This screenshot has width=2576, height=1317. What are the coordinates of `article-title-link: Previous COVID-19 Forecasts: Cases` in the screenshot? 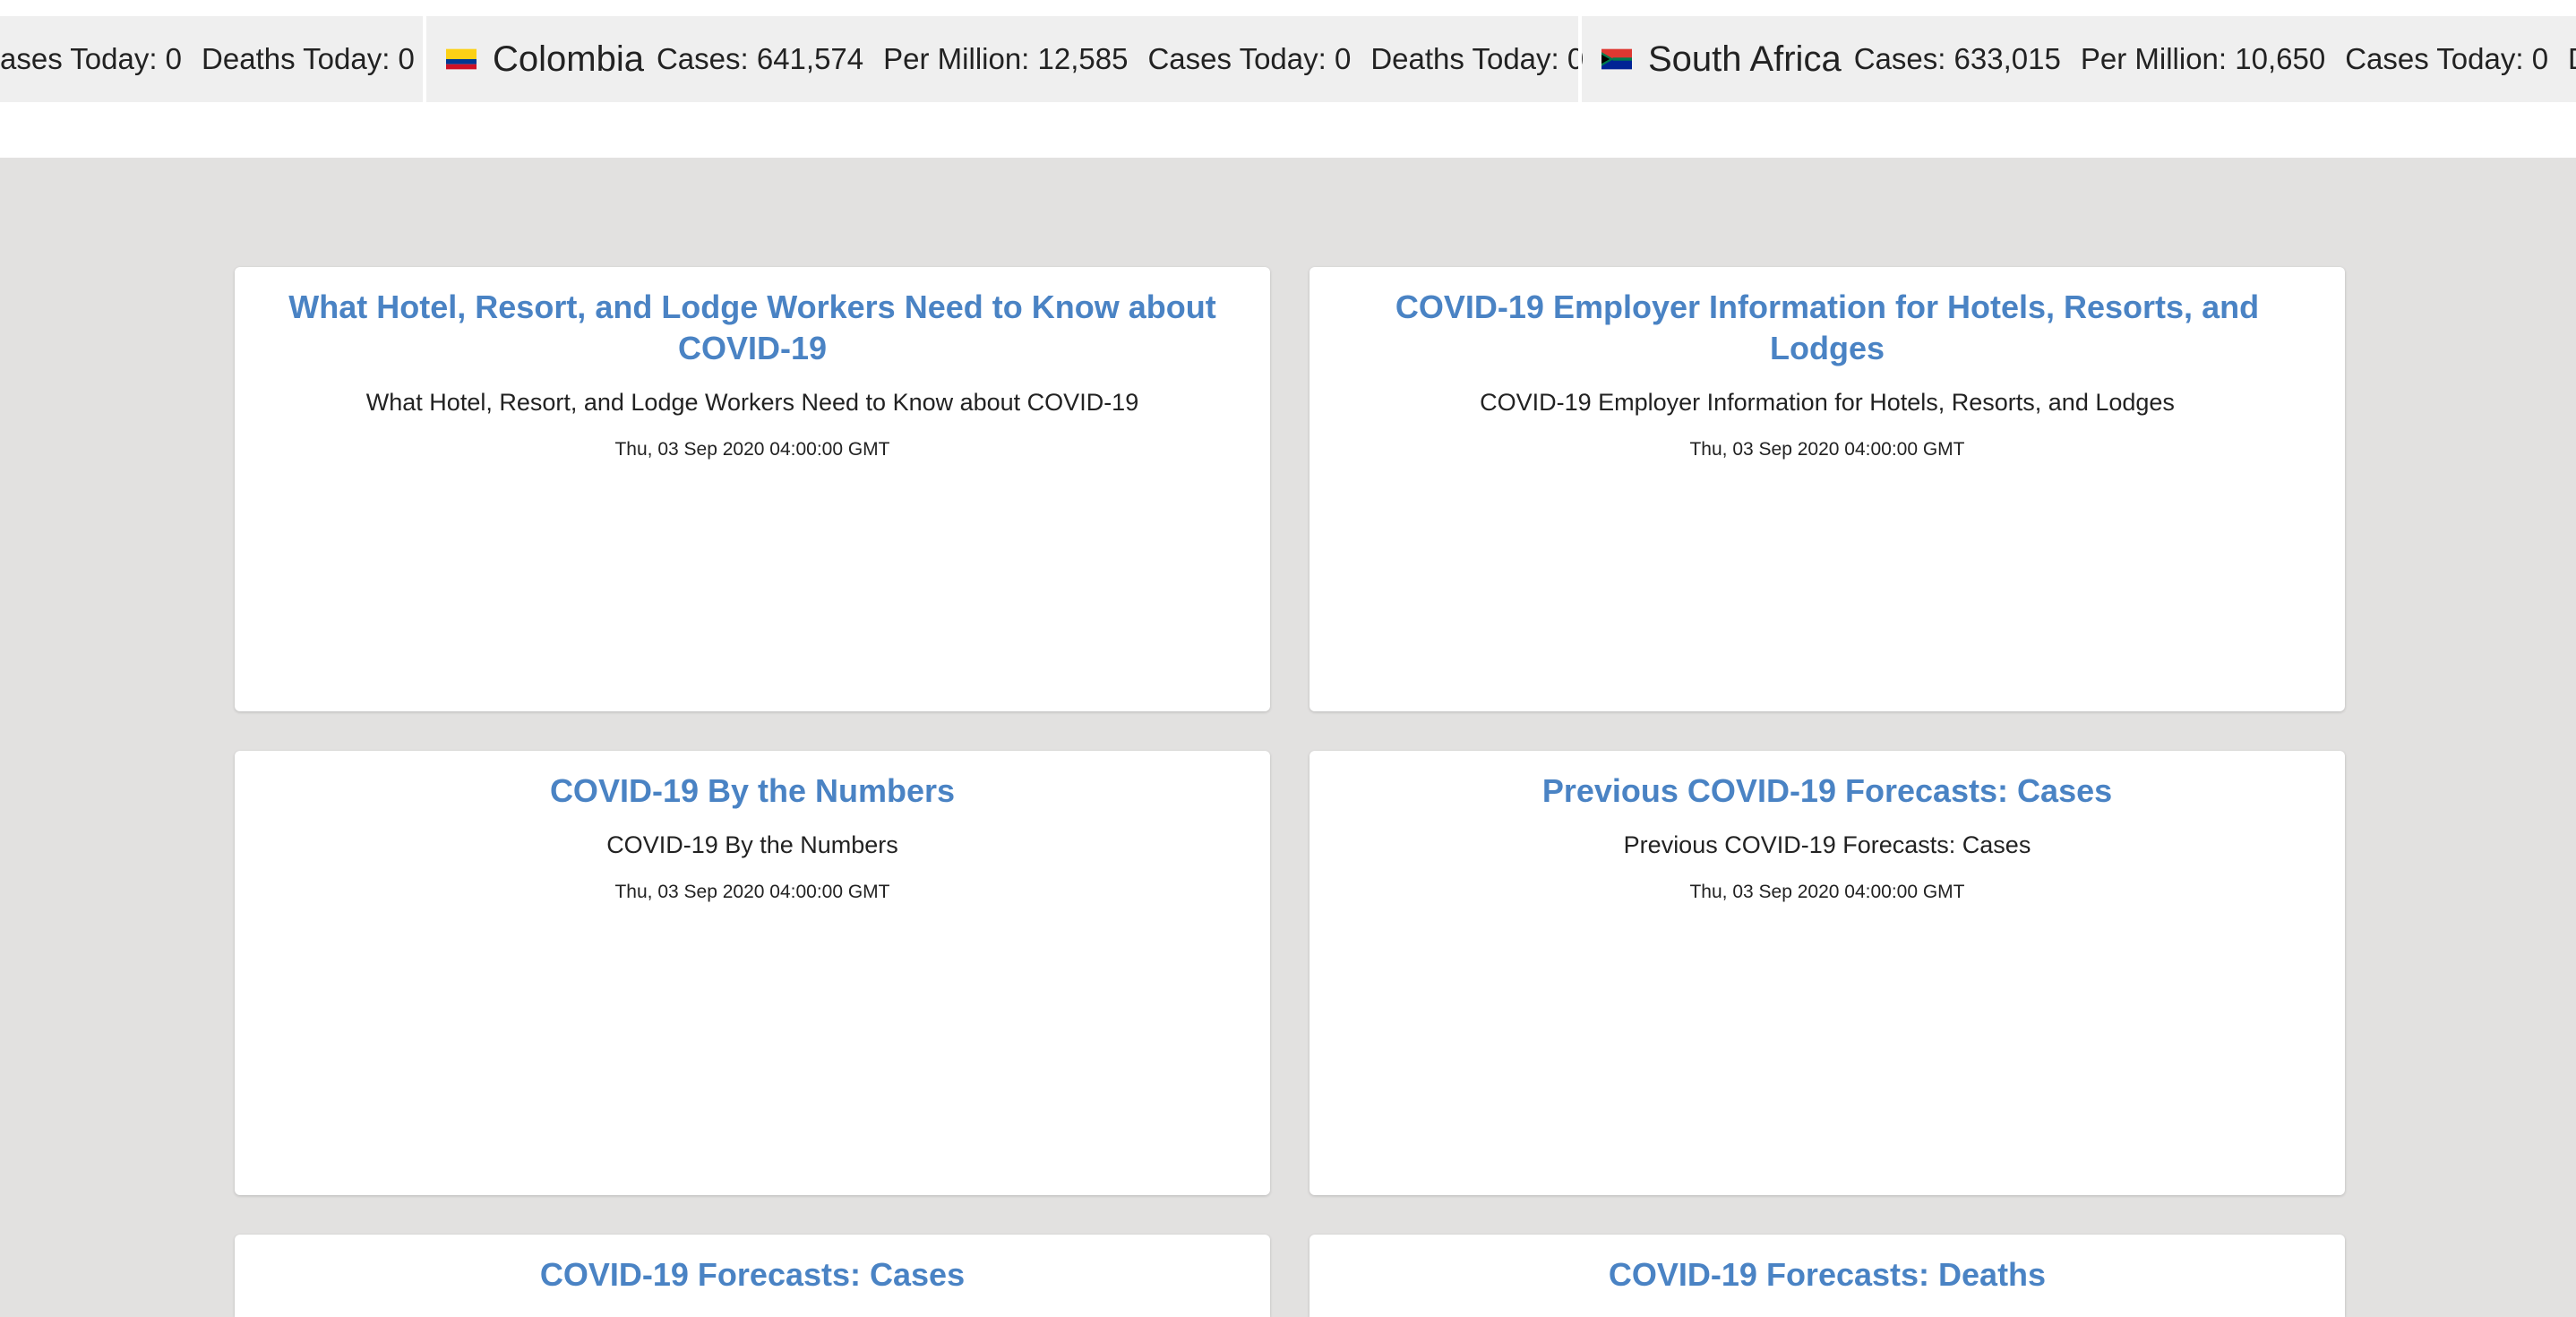 It's located at (1827, 791).